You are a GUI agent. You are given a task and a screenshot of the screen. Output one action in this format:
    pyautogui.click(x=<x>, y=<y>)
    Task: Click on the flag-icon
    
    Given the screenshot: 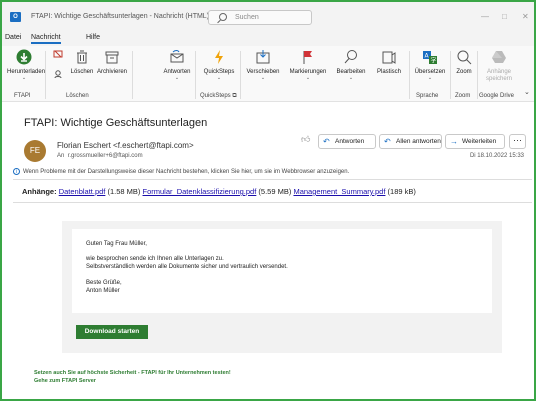 What is the action you would take?
    pyautogui.click(x=307, y=57)
    